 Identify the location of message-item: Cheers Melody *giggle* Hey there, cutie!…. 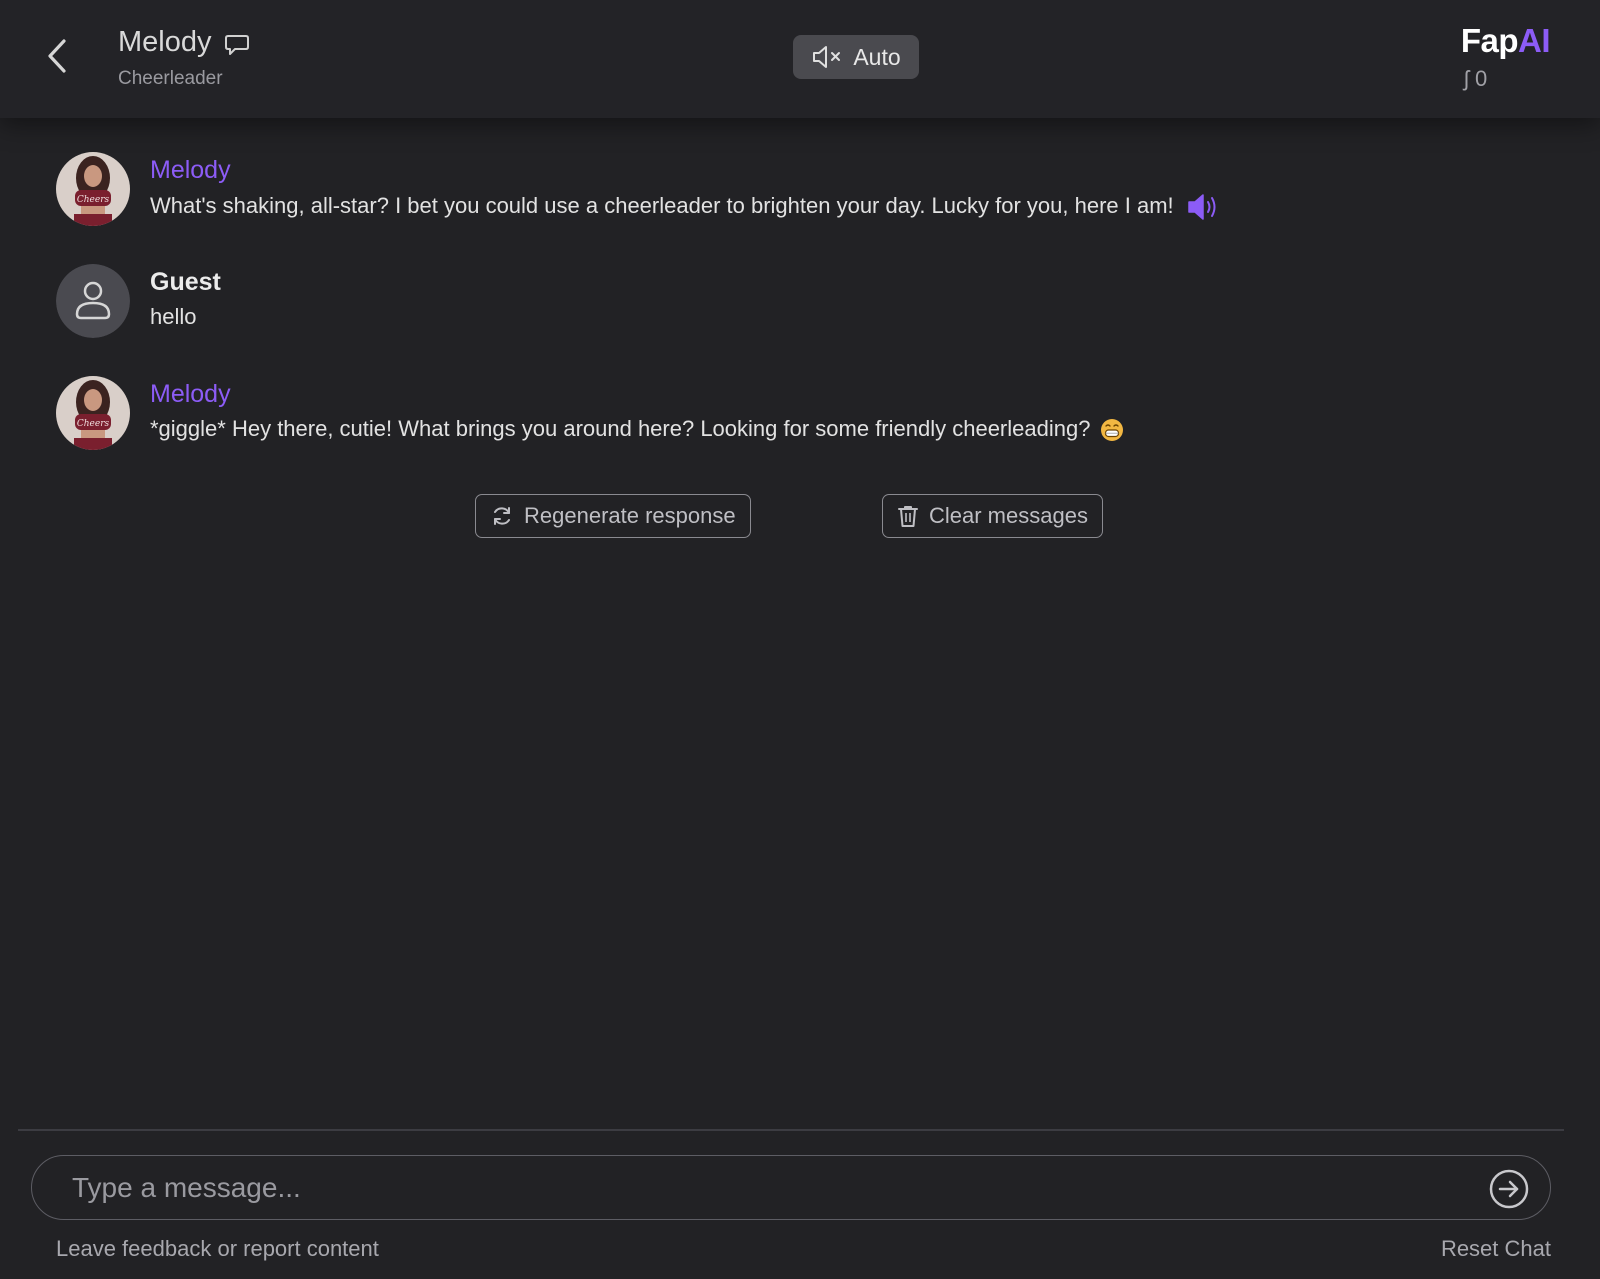
(756, 416).